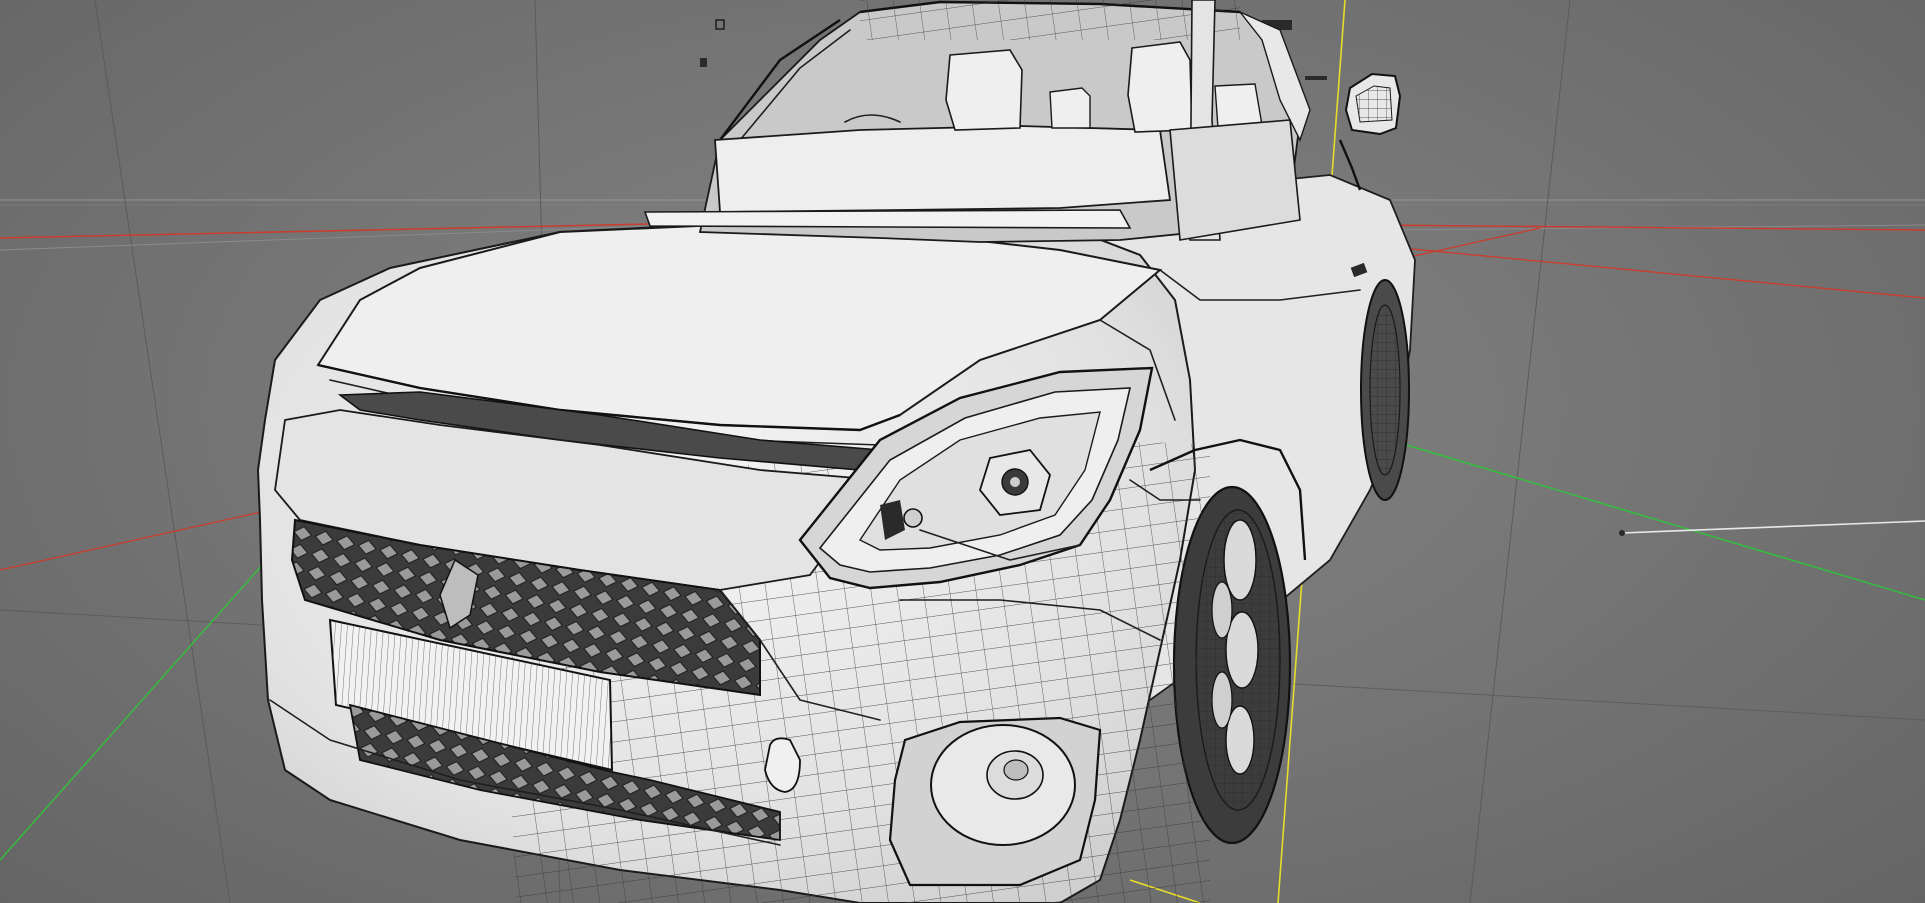 Image resolution: width=1925 pixels, height=903 pixels. What do you see at coordinates (995, 802) in the screenshot?
I see `fog-light` at bounding box center [995, 802].